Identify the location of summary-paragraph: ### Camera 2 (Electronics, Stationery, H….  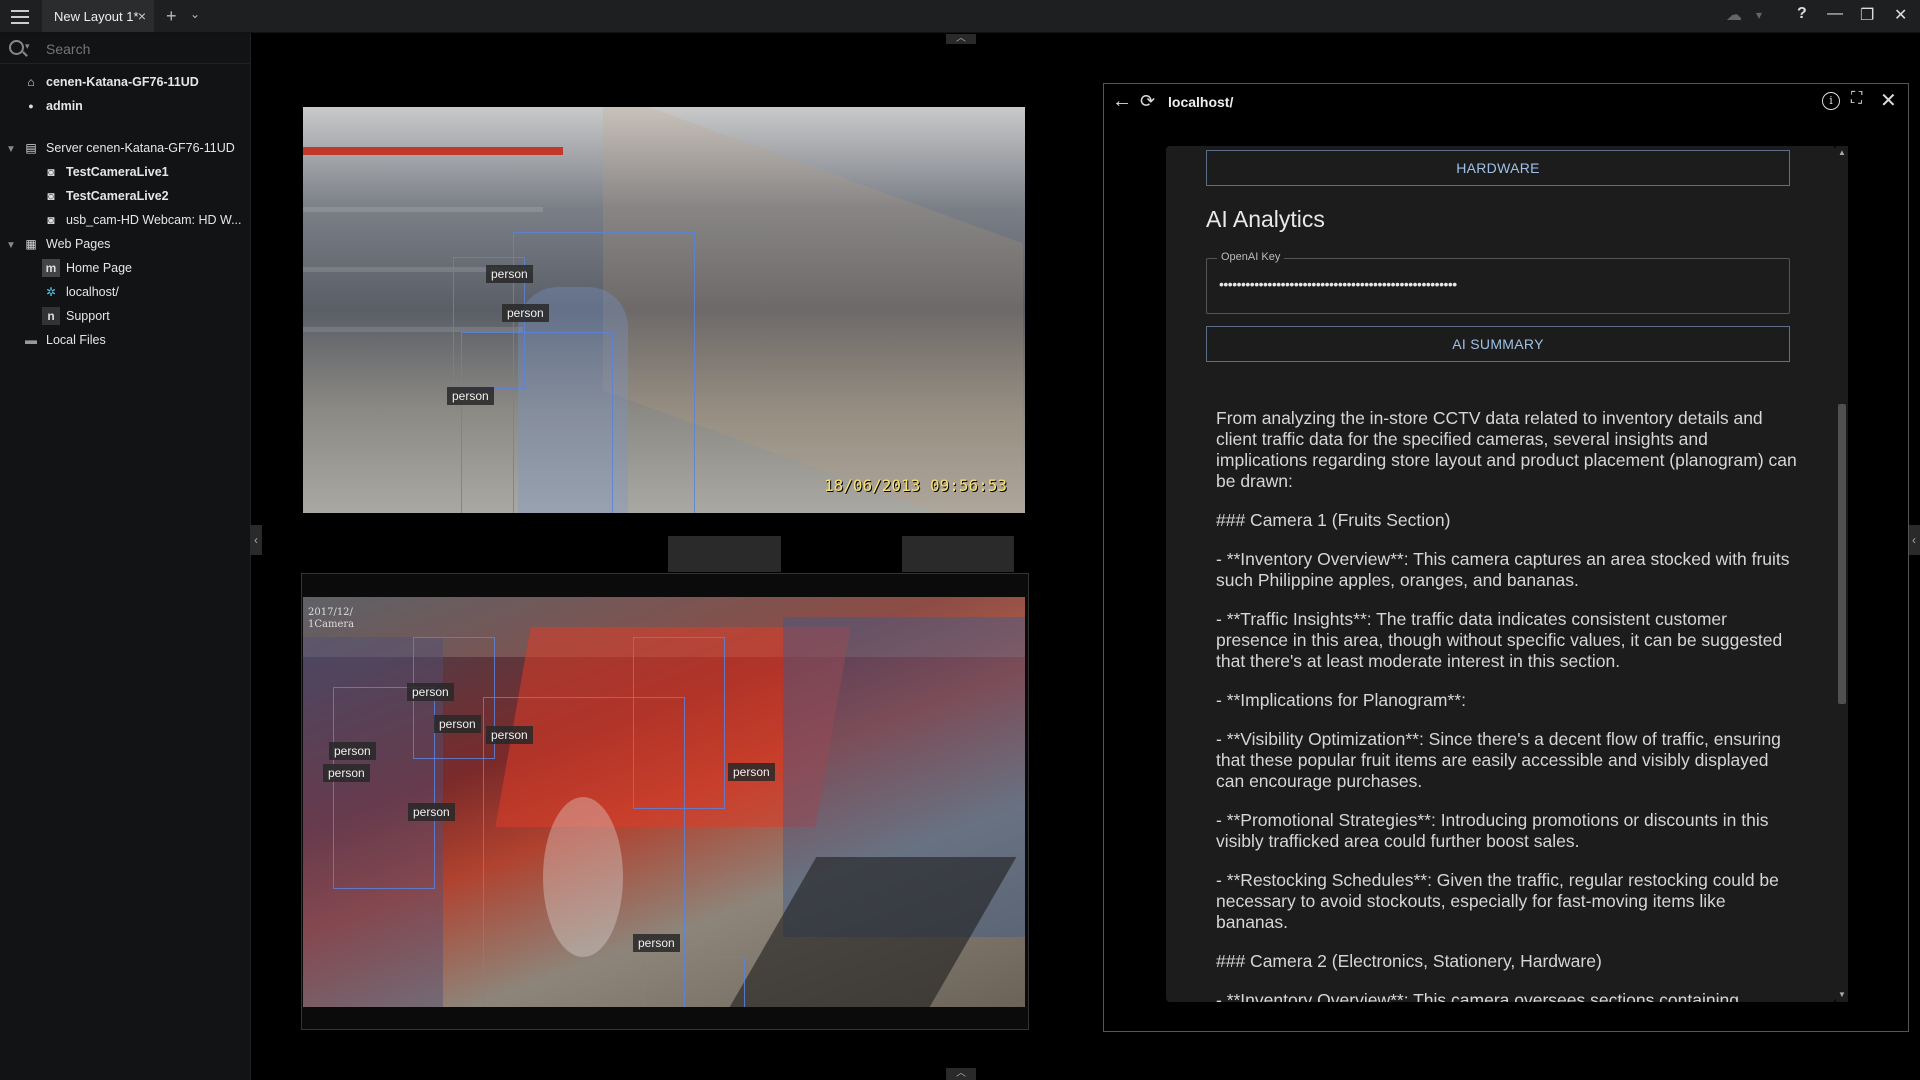
(1409, 961).